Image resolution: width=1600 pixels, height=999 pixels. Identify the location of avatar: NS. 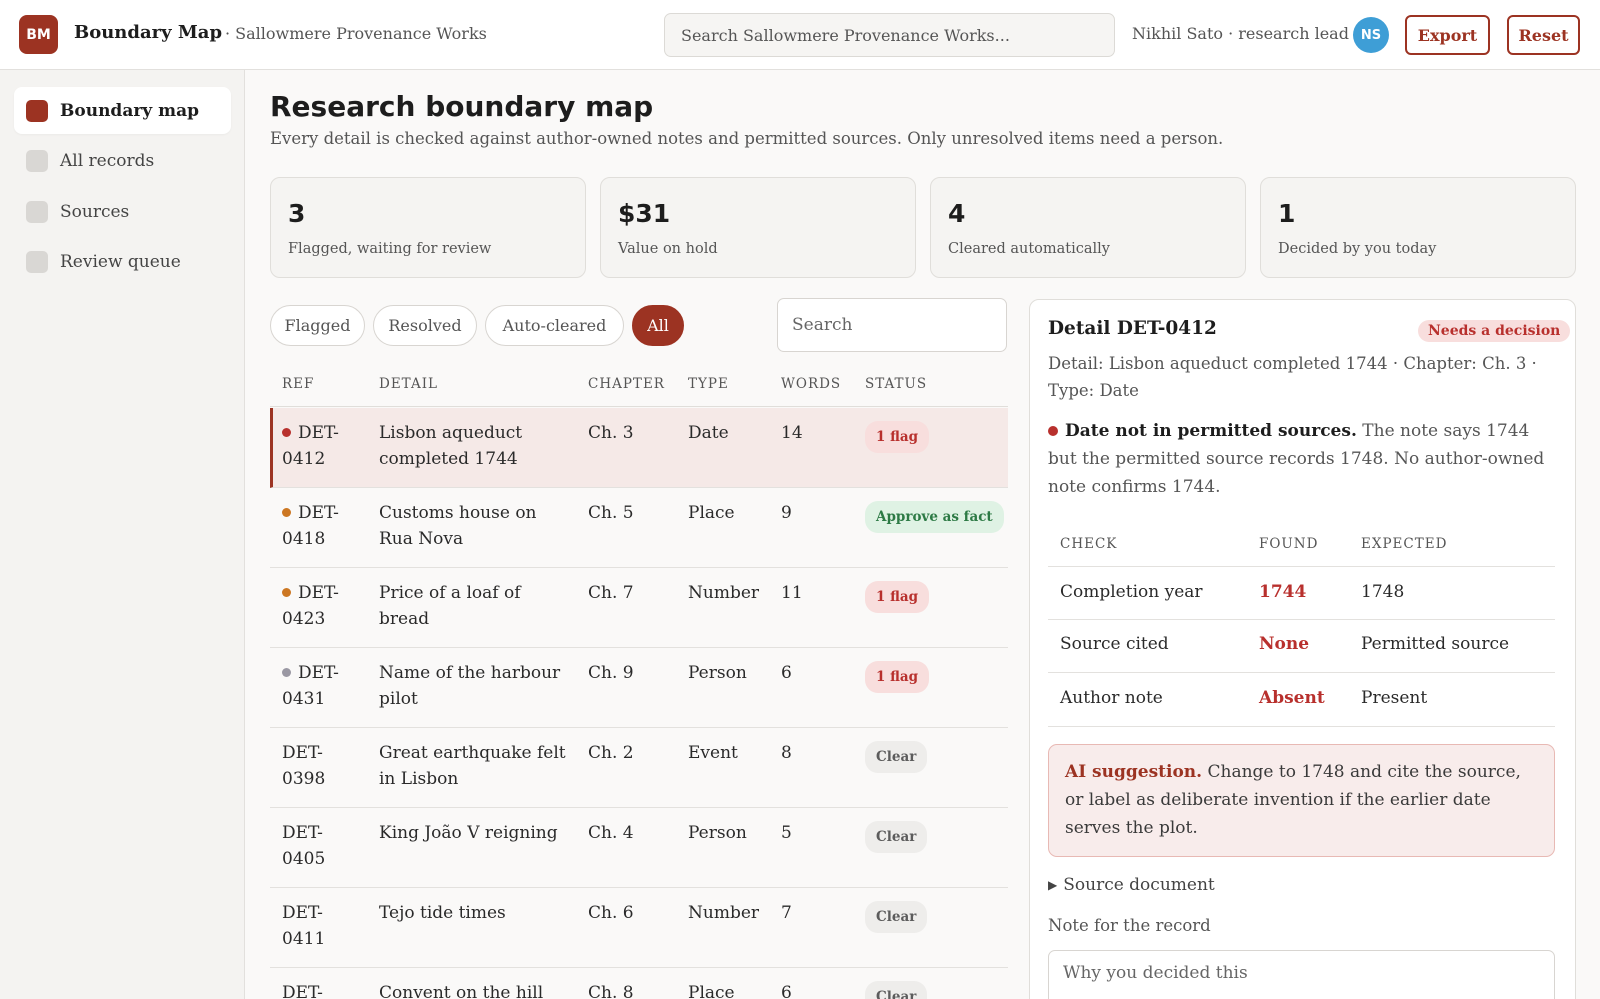
(1371, 35).